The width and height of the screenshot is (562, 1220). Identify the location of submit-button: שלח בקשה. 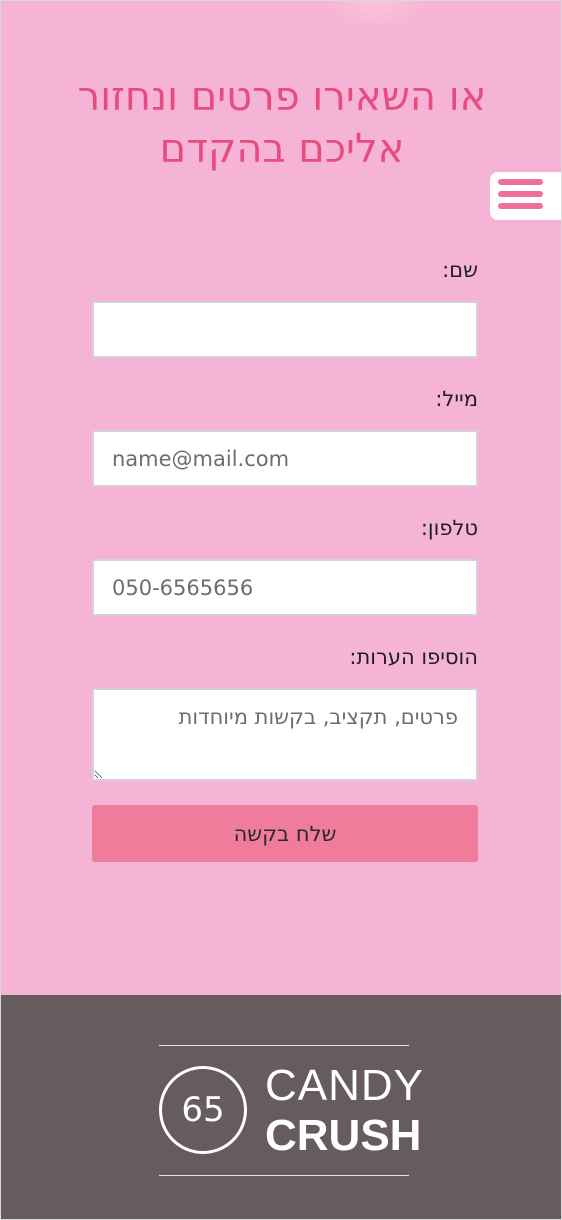
(285, 833).